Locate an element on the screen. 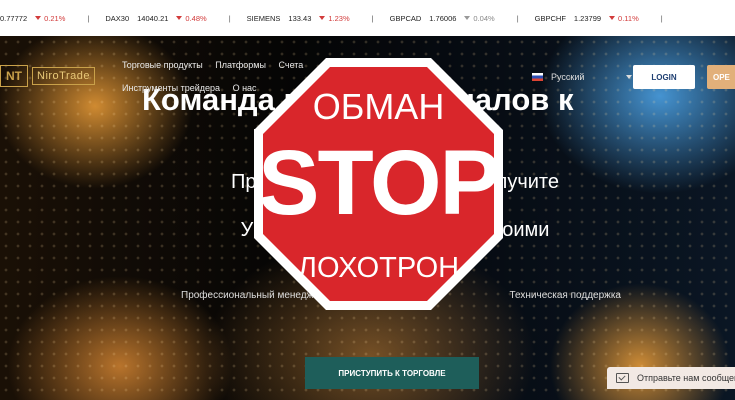  ticker-item: 0.77772 0.21% | is located at coordinates (44, 18).